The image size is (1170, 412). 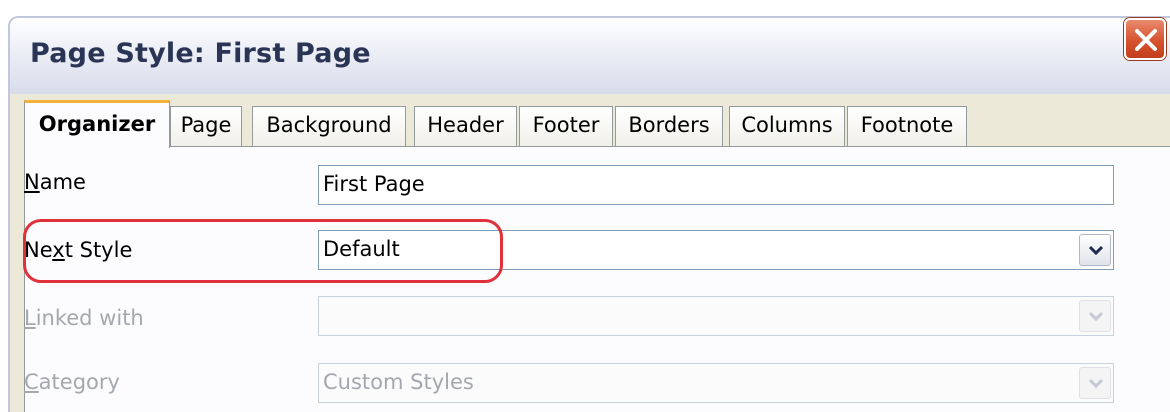 I want to click on tab-label: Borders, so click(x=669, y=125).